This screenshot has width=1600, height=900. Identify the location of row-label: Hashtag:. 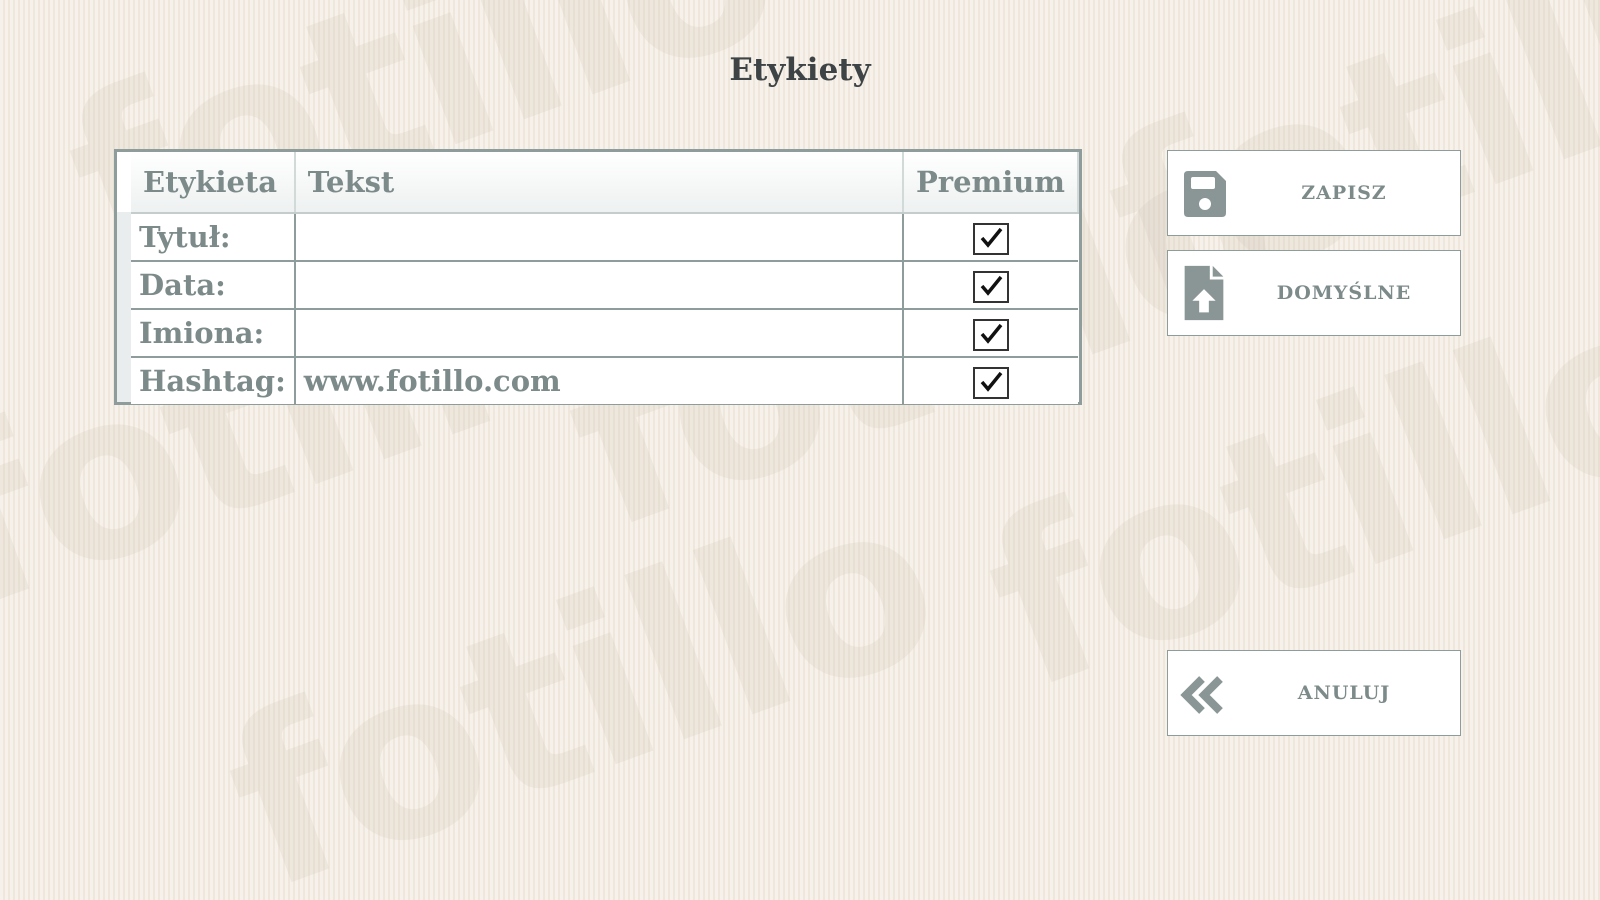
(213, 380).